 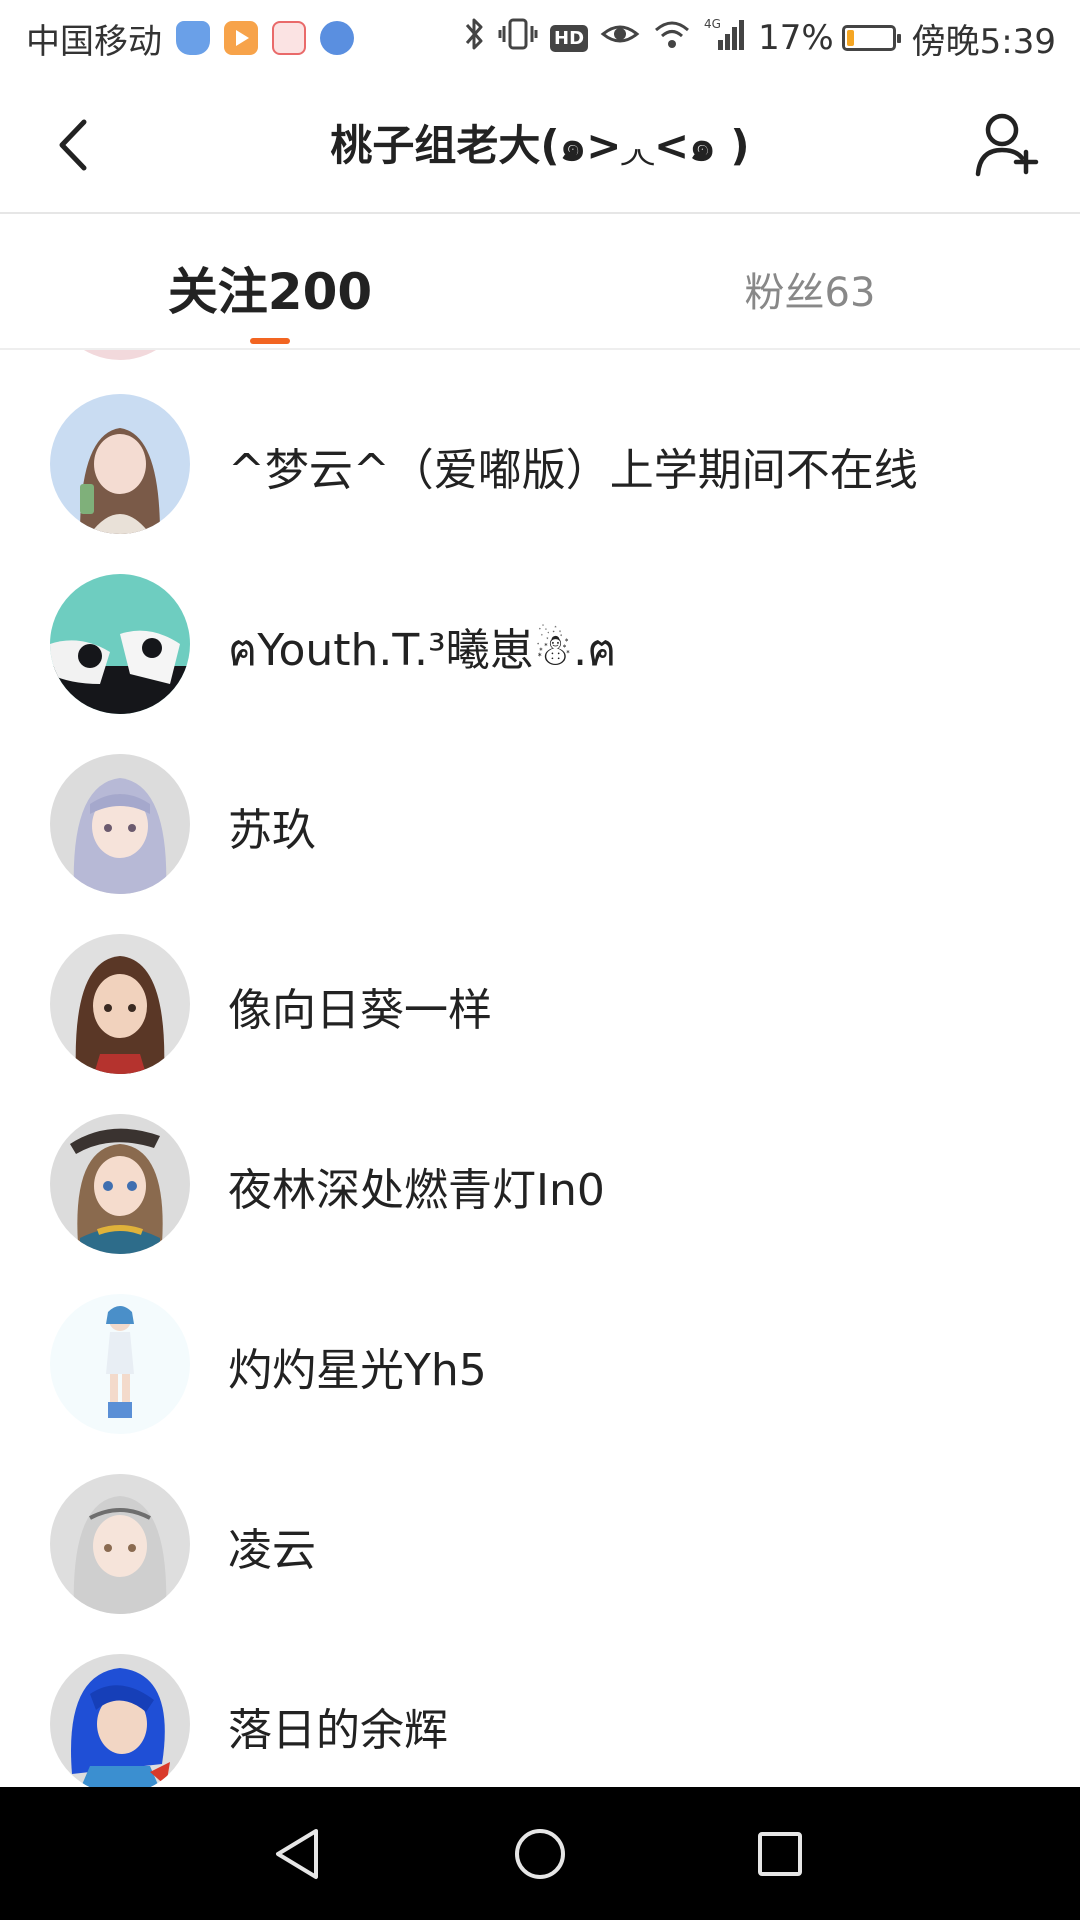 I want to click on brown-hair-anime-avatar, so click(x=120, y=1004).